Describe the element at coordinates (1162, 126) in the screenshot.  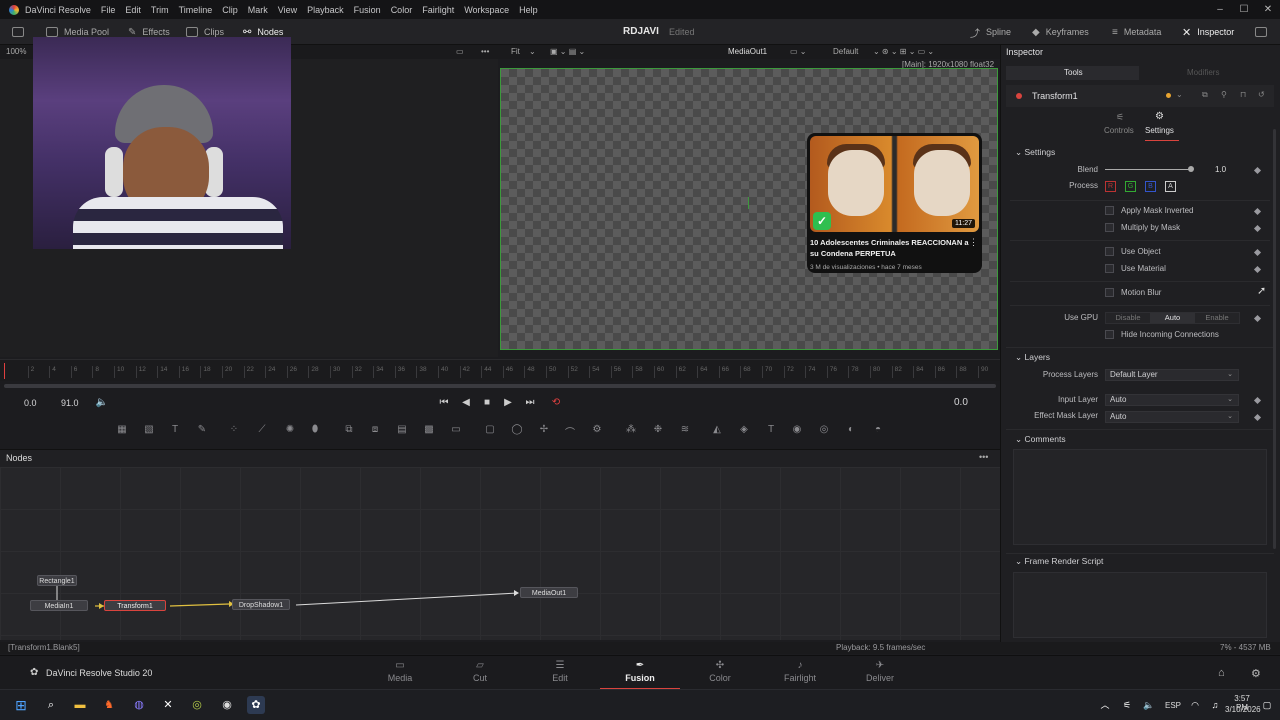
I see `subtab-settings: ⚙ Settings` at that location.